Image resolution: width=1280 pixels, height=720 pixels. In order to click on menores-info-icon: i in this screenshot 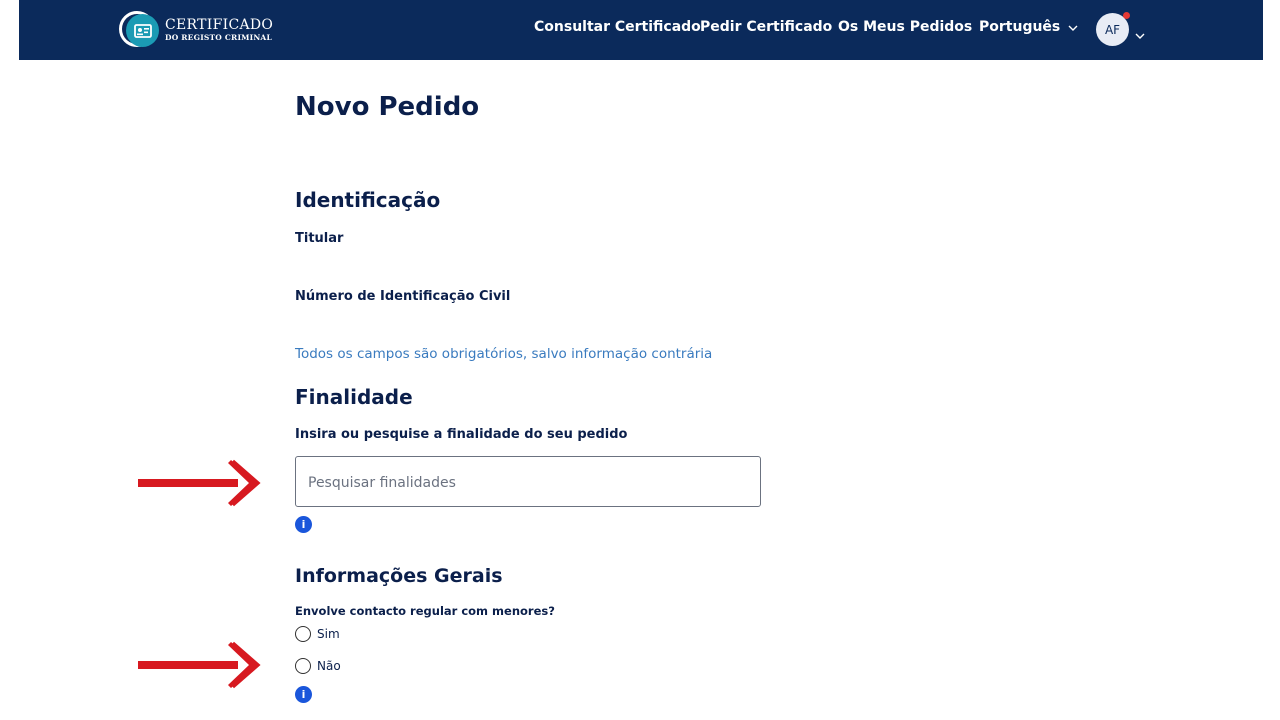, I will do `click(303, 694)`.